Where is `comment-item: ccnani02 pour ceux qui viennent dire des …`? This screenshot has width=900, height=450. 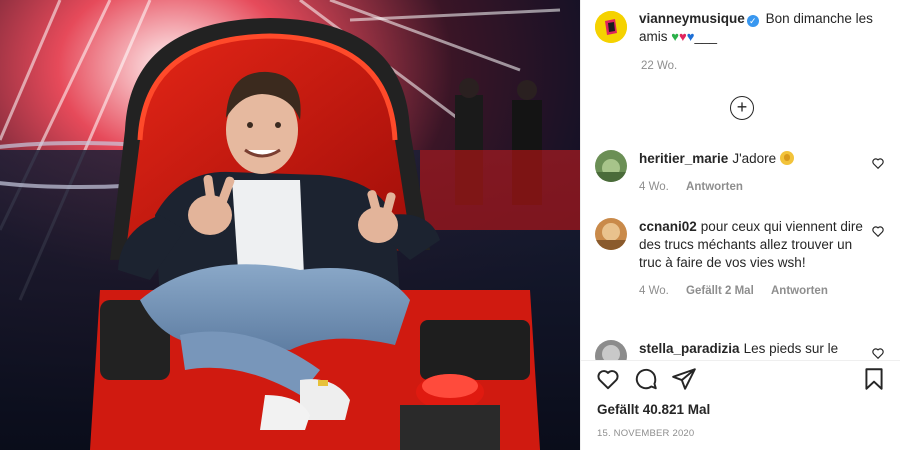
comment-item: ccnani02 pour ceux qui viennent dire des … is located at coordinates (743, 259).